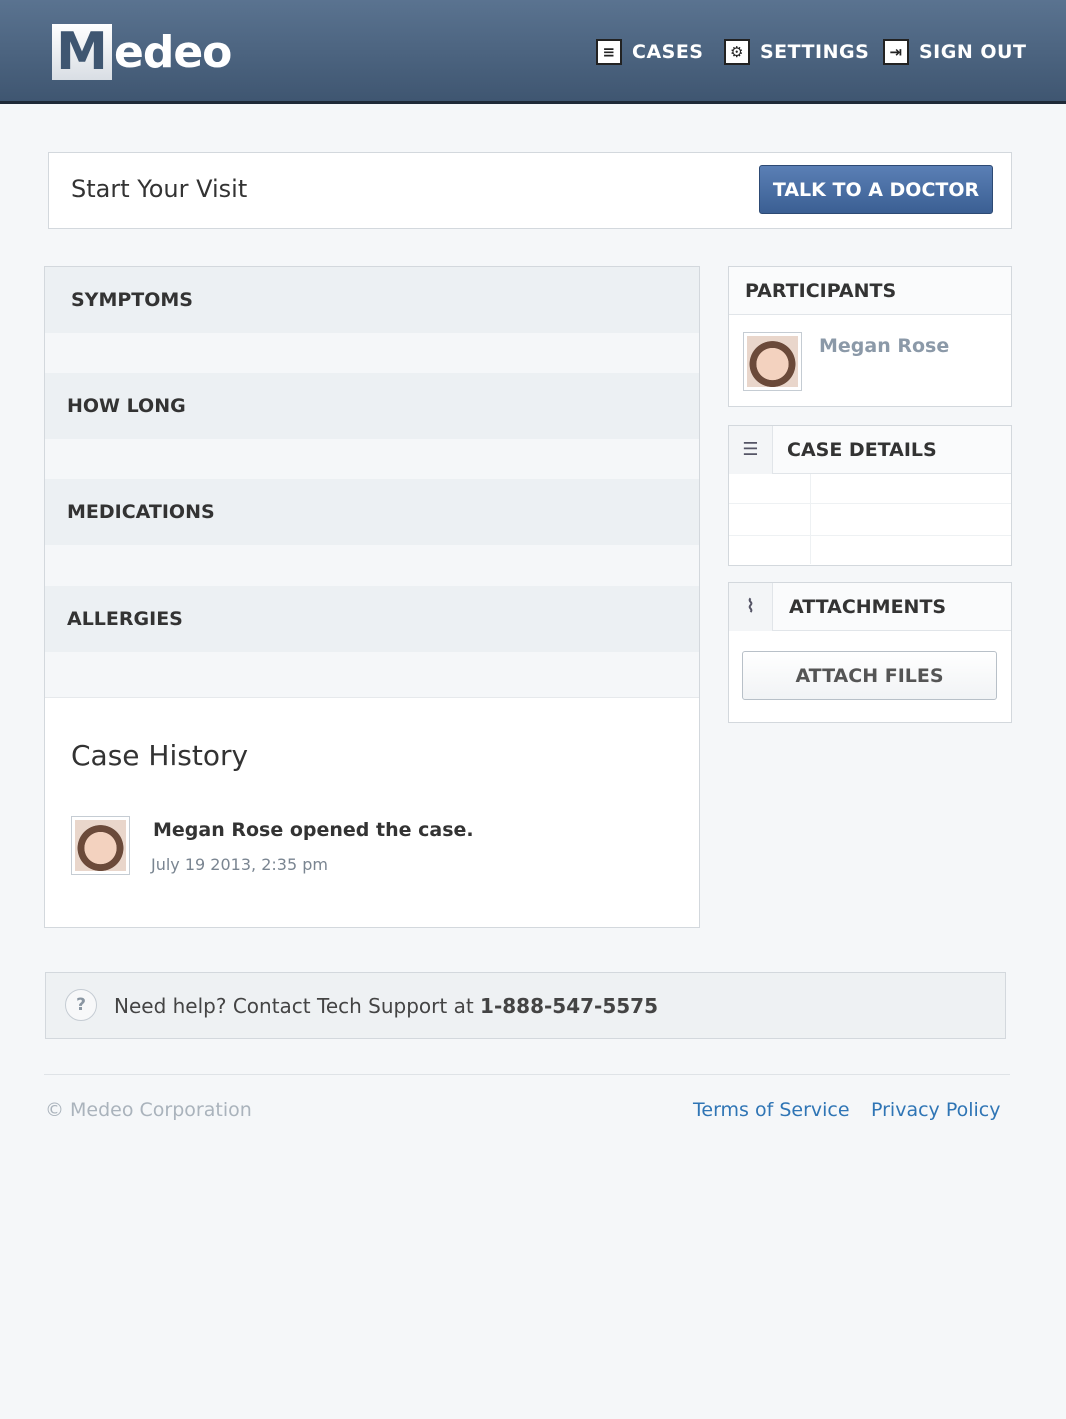 The width and height of the screenshot is (1066, 1419). What do you see at coordinates (935, 1110) in the screenshot?
I see `privacy-policy-link: Privacy Policy` at bounding box center [935, 1110].